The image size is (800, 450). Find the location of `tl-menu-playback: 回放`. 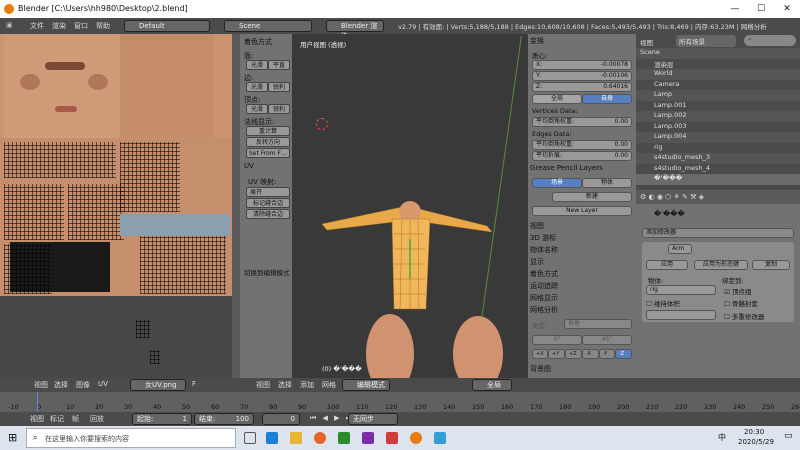

tl-menu-playback: 回放 is located at coordinates (97, 419).